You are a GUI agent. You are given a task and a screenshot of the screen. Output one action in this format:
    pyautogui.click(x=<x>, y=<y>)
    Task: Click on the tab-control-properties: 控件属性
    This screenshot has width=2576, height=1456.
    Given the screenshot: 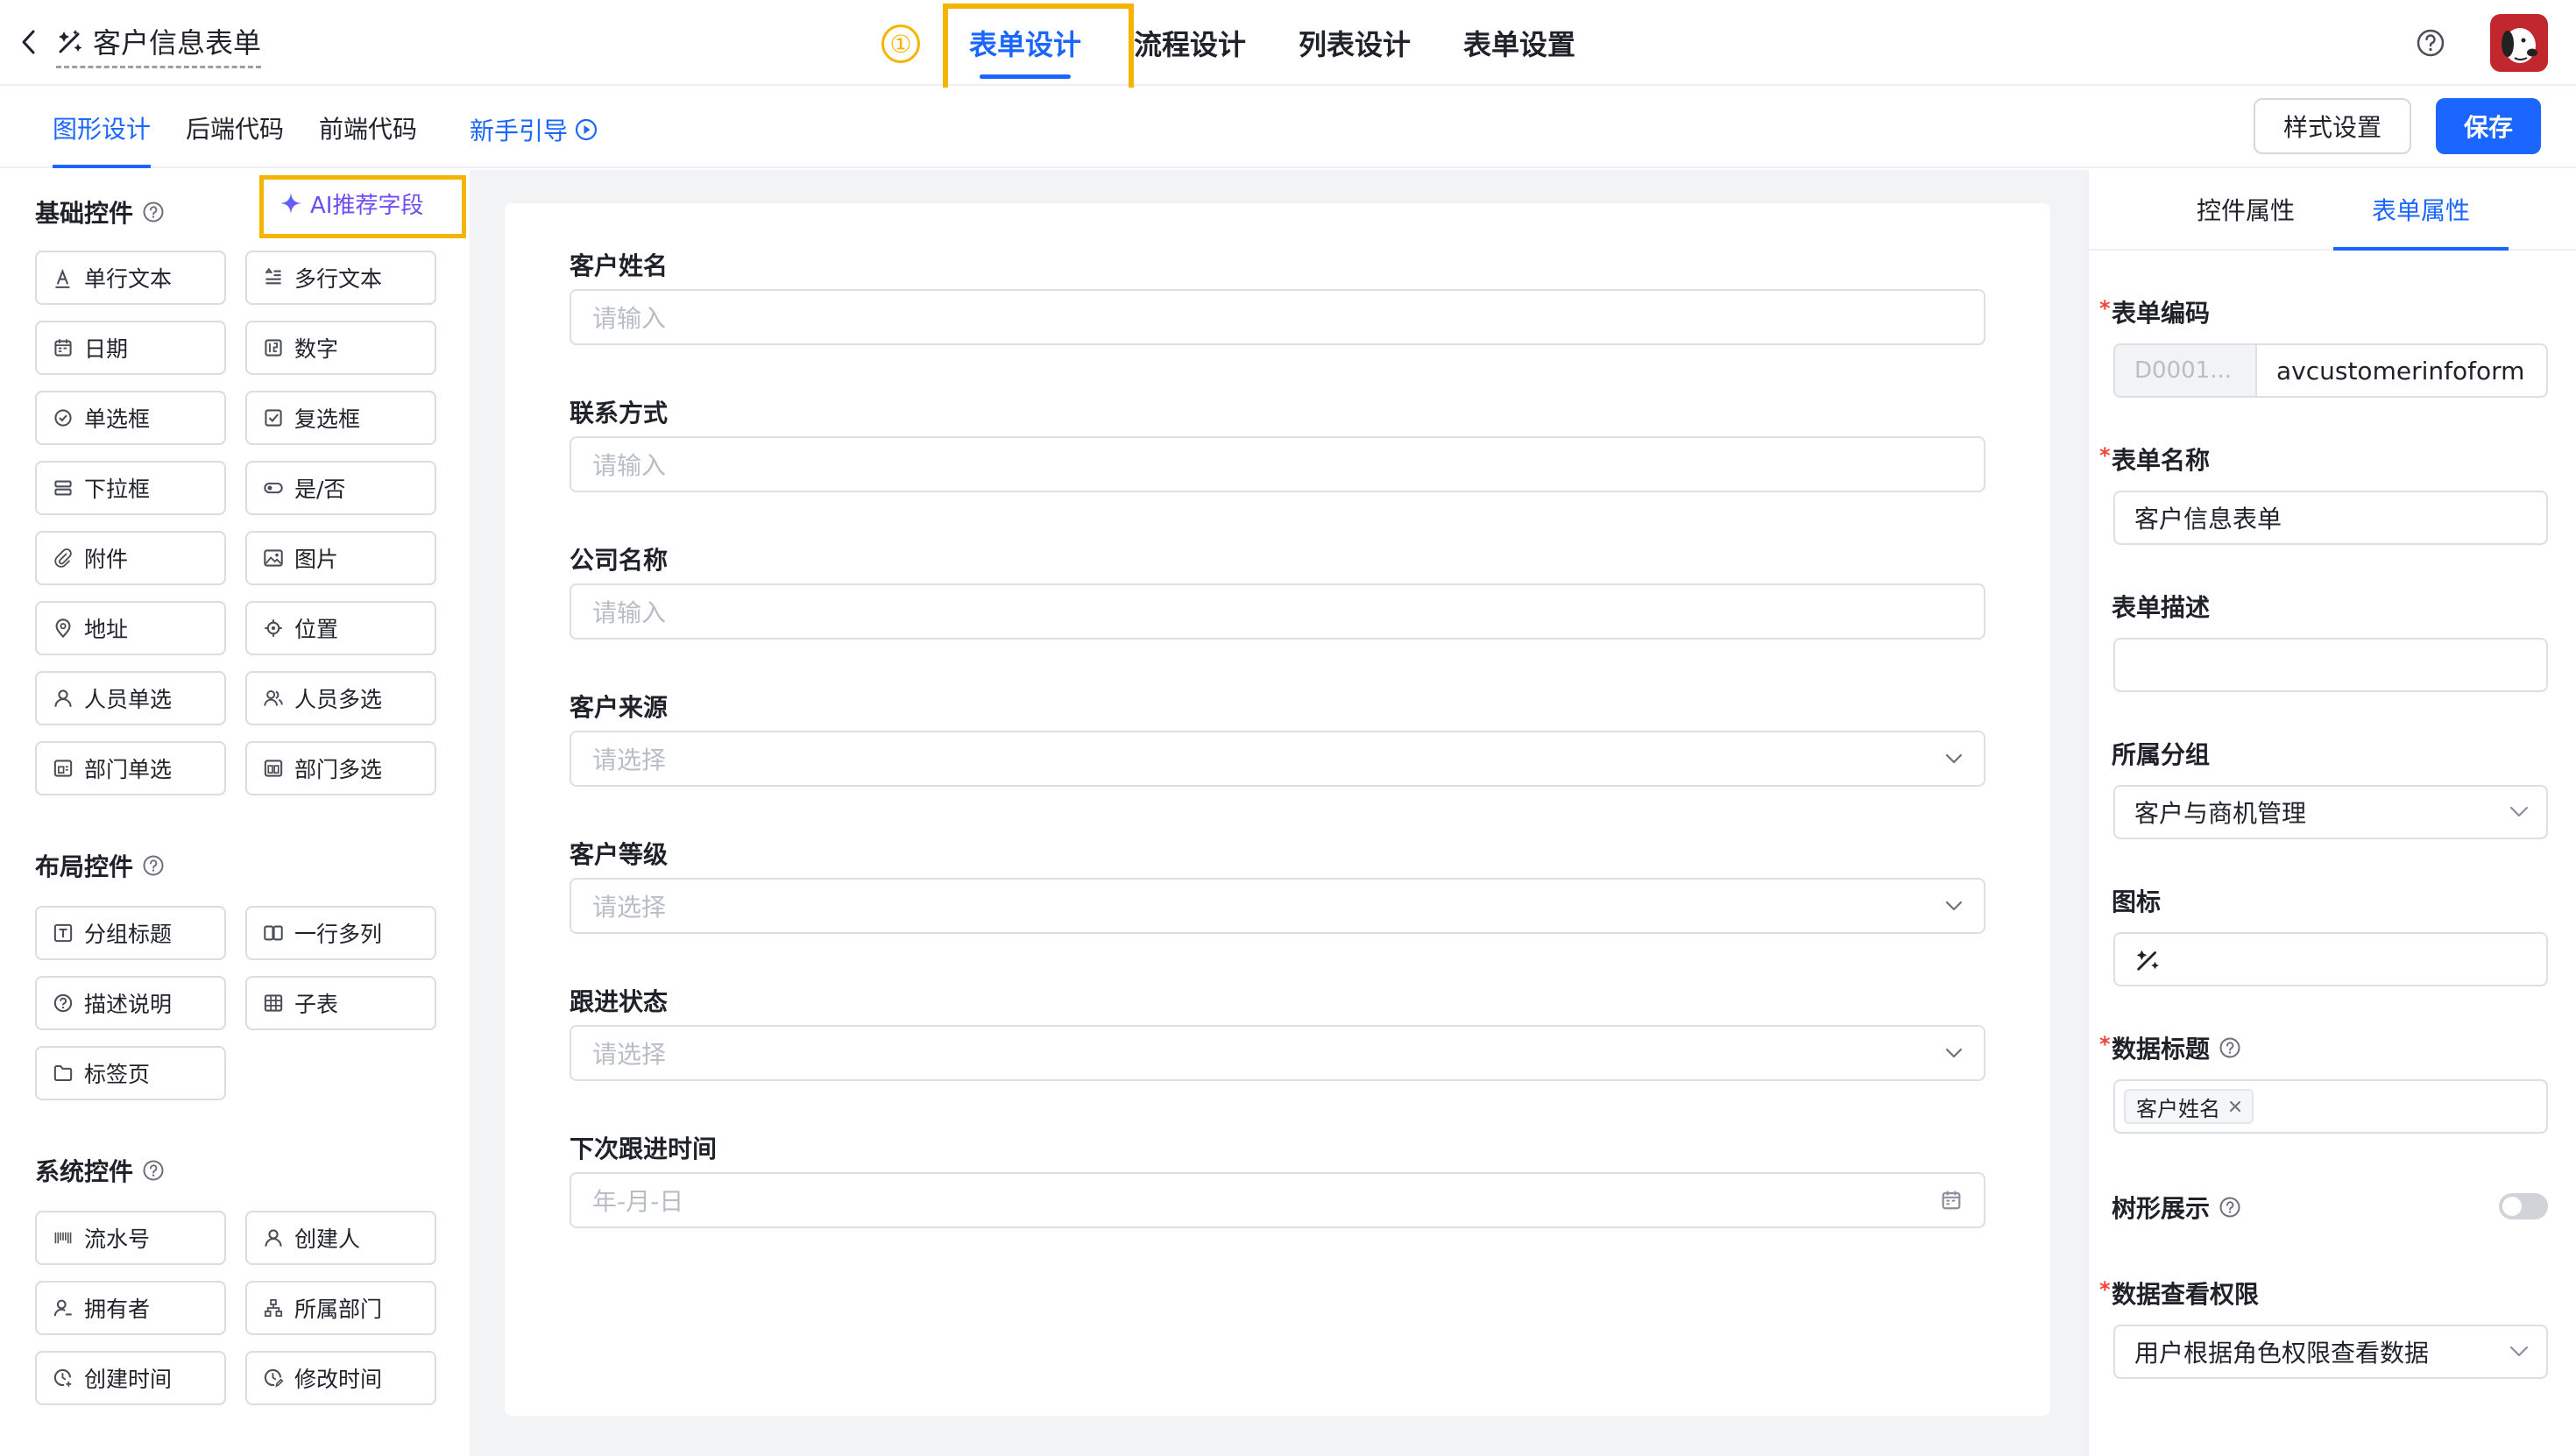 What is the action you would take?
    pyautogui.click(x=2245, y=209)
    